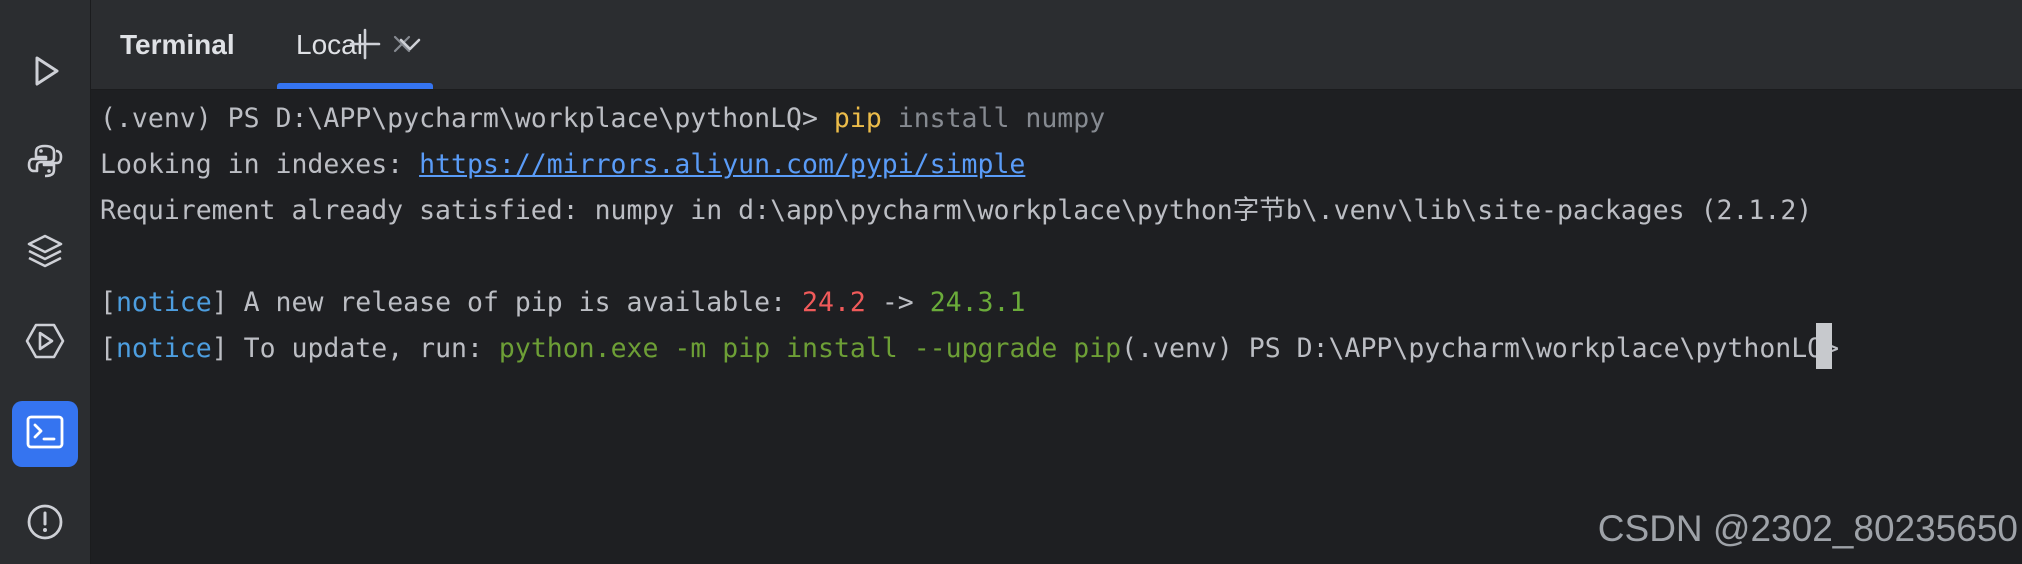 This screenshot has width=2022, height=564. Describe the element at coordinates (834, 302) in the screenshot. I see `old-version: 24.2` at that location.